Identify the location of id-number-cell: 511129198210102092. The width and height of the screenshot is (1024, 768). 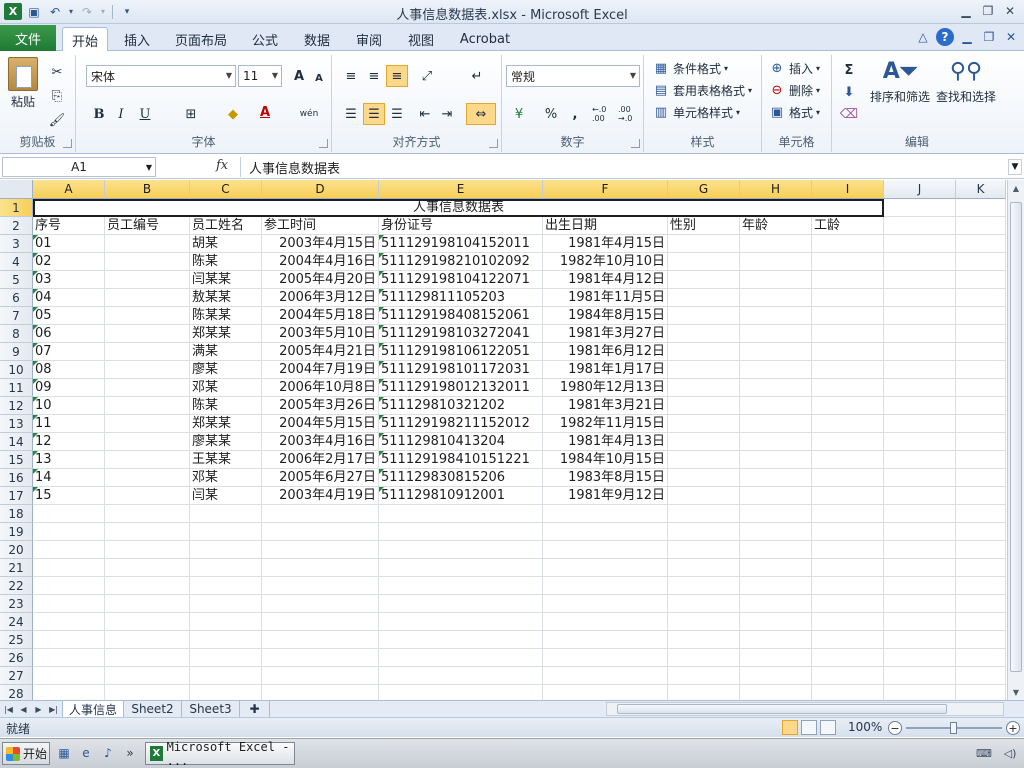
(460, 262).